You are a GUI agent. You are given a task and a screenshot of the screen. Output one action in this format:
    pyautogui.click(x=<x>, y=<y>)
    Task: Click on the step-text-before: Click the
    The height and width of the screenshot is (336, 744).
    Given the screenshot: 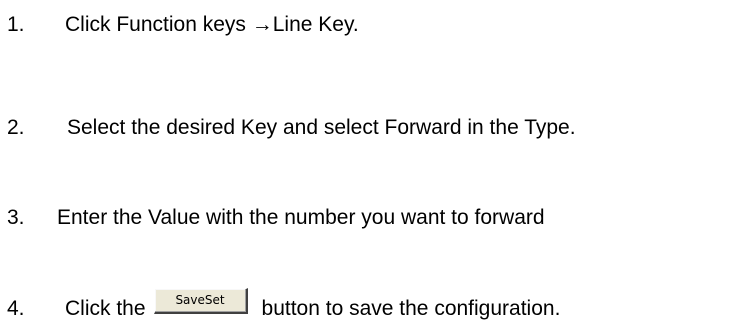 What is the action you would take?
    pyautogui.click(x=105, y=308)
    